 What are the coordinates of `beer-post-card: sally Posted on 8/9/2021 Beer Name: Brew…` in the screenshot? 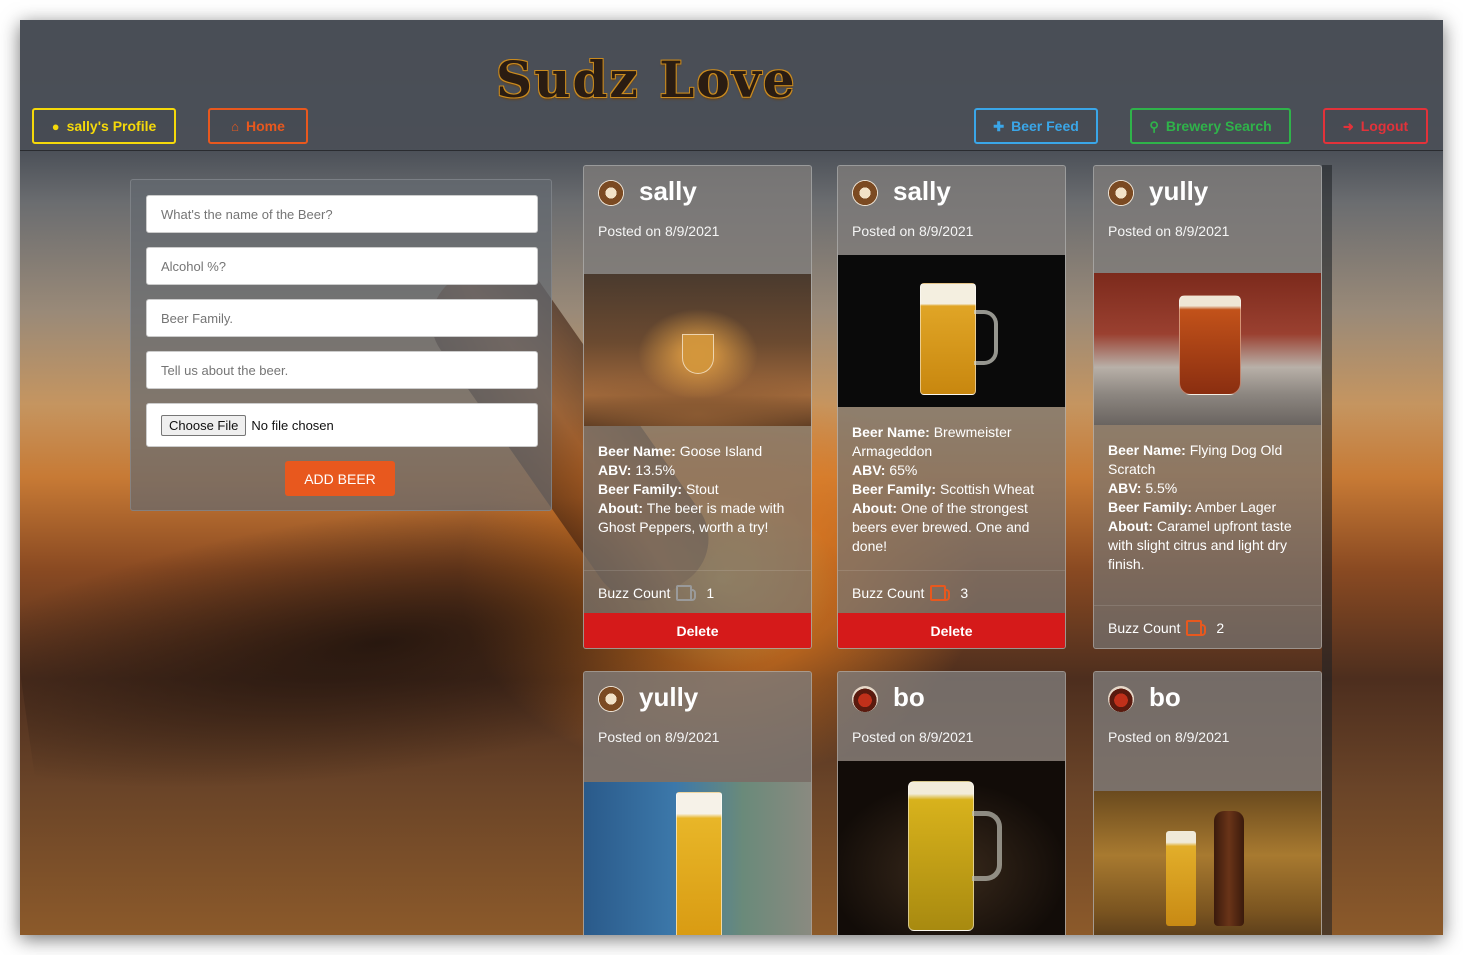 It's located at (951, 407).